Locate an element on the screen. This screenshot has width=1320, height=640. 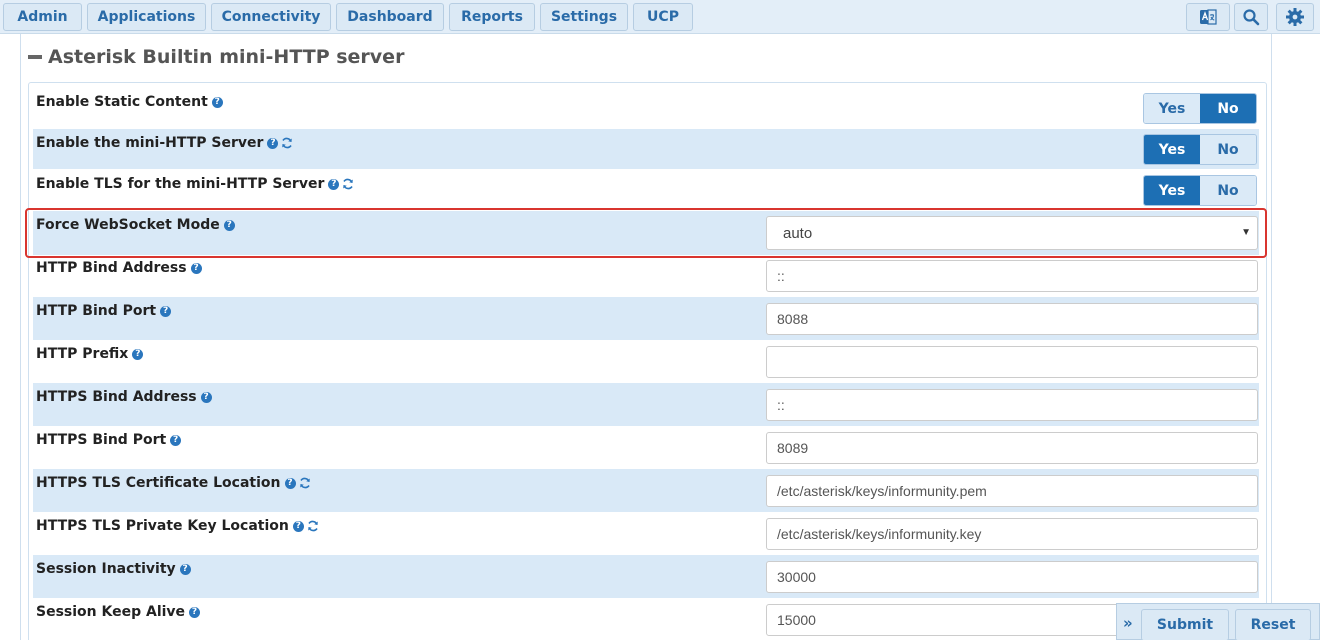
page-border-right is located at coordinates (1271, 337).